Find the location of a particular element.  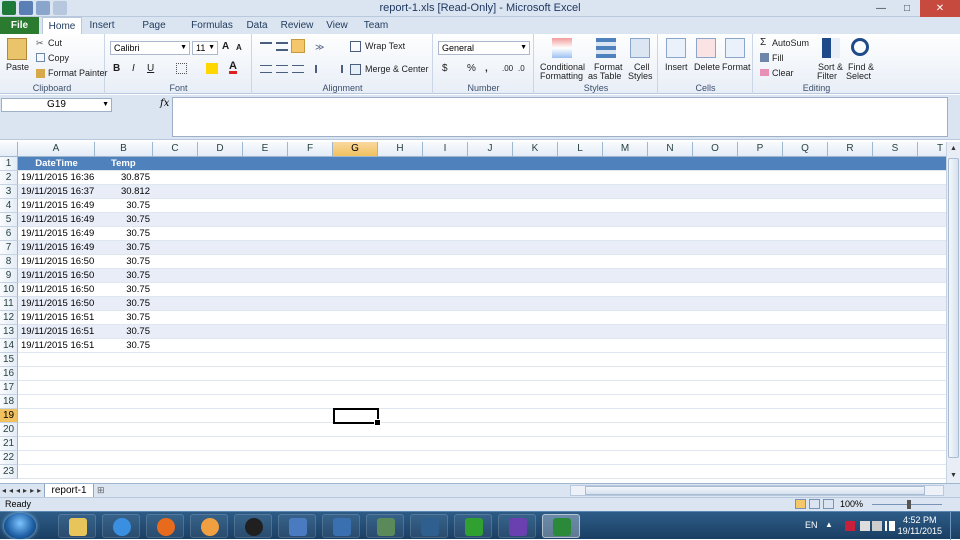

cut-button: Cut is located at coordinates (55, 43).